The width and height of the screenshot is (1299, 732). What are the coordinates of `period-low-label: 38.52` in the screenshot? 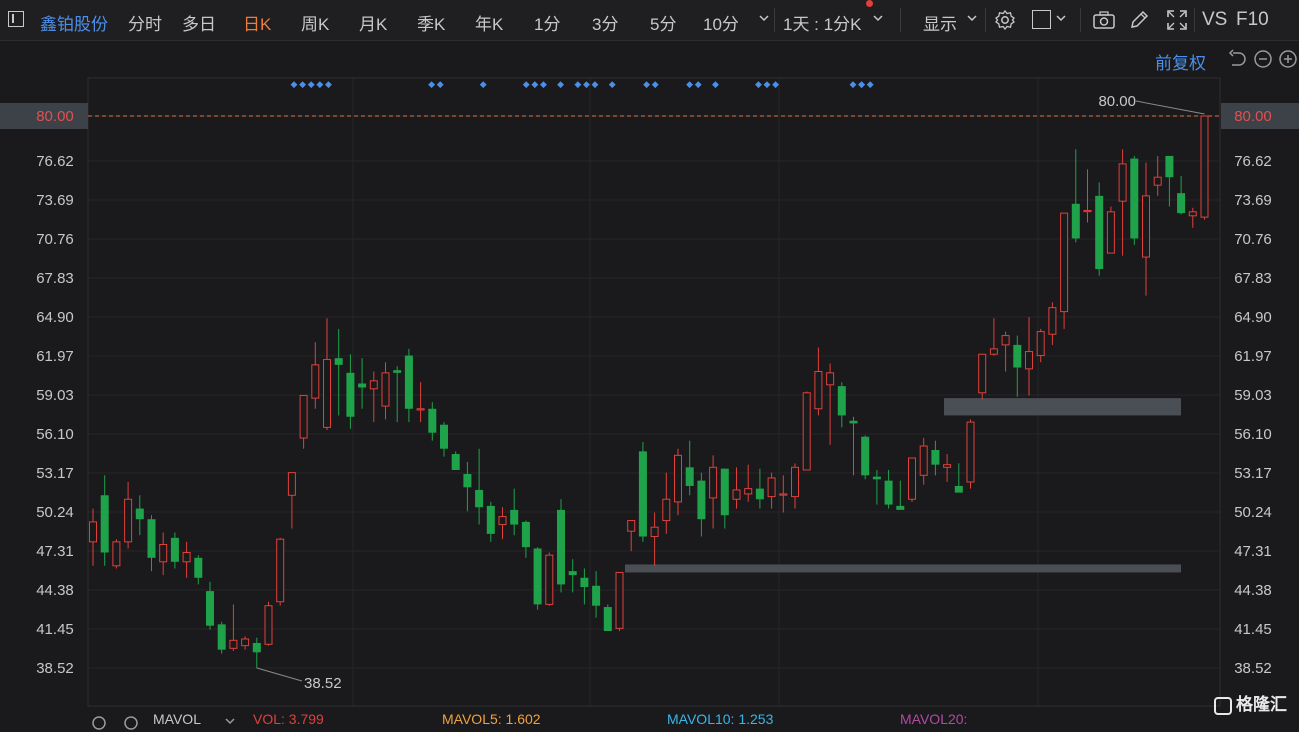 It's located at (323, 683).